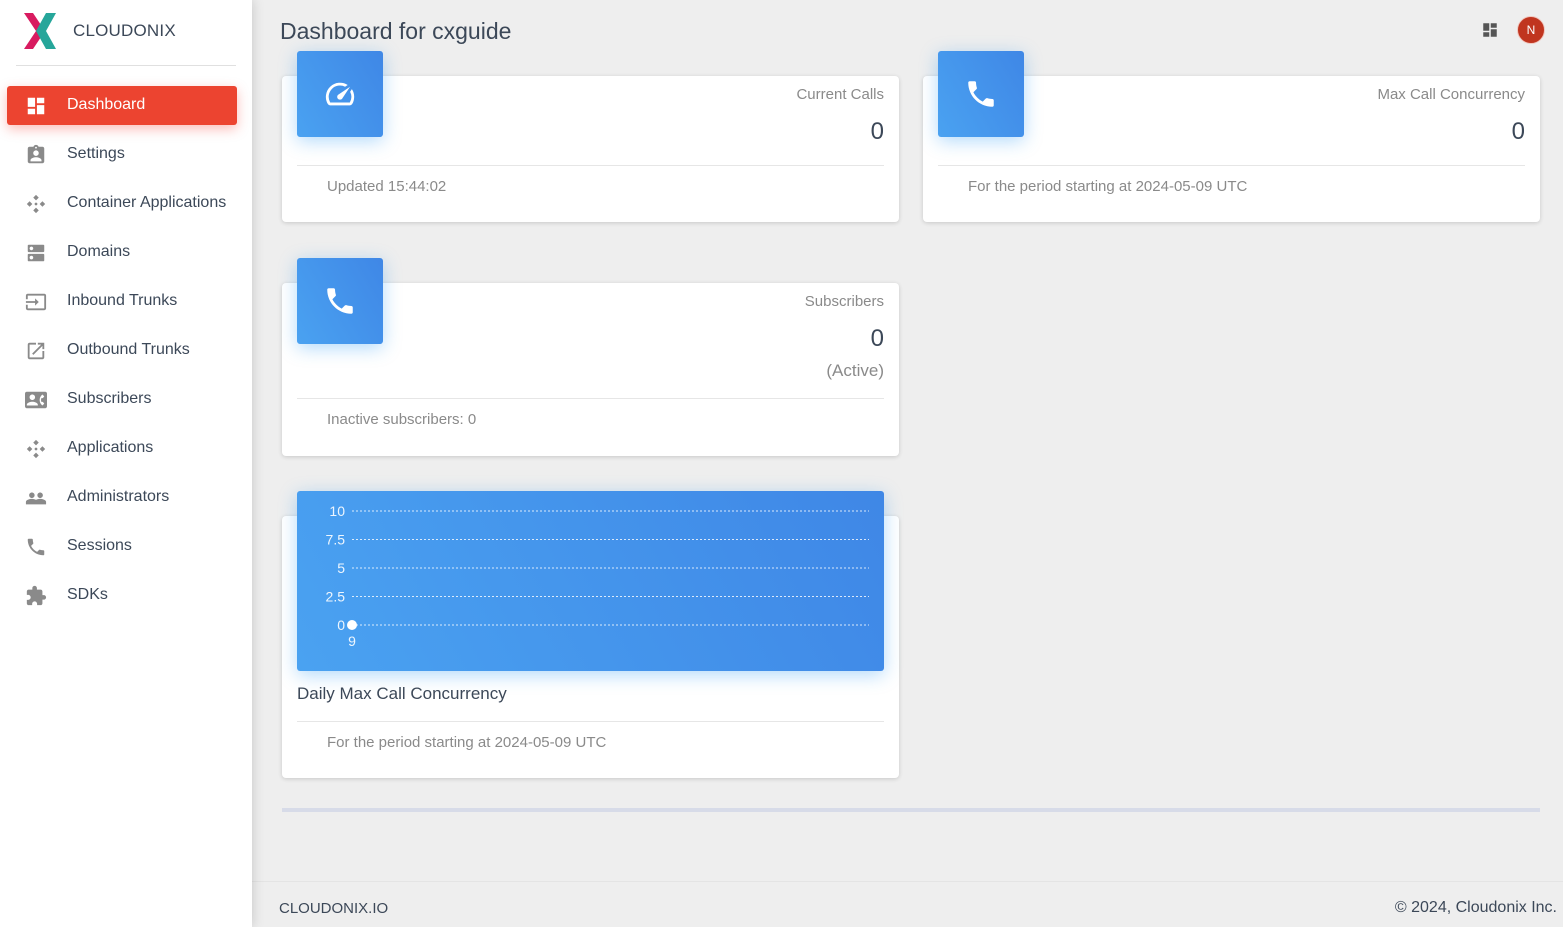  Describe the element at coordinates (1451, 94) in the screenshot. I see `card-category: Max Call Concurrency` at that location.